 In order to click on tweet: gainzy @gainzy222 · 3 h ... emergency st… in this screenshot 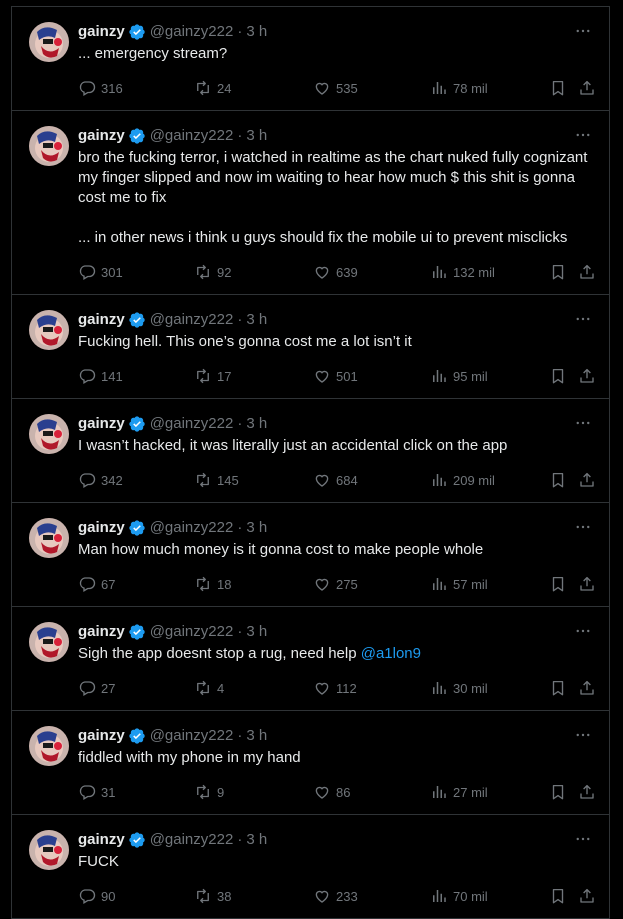, I will do `click(310, 59)`.